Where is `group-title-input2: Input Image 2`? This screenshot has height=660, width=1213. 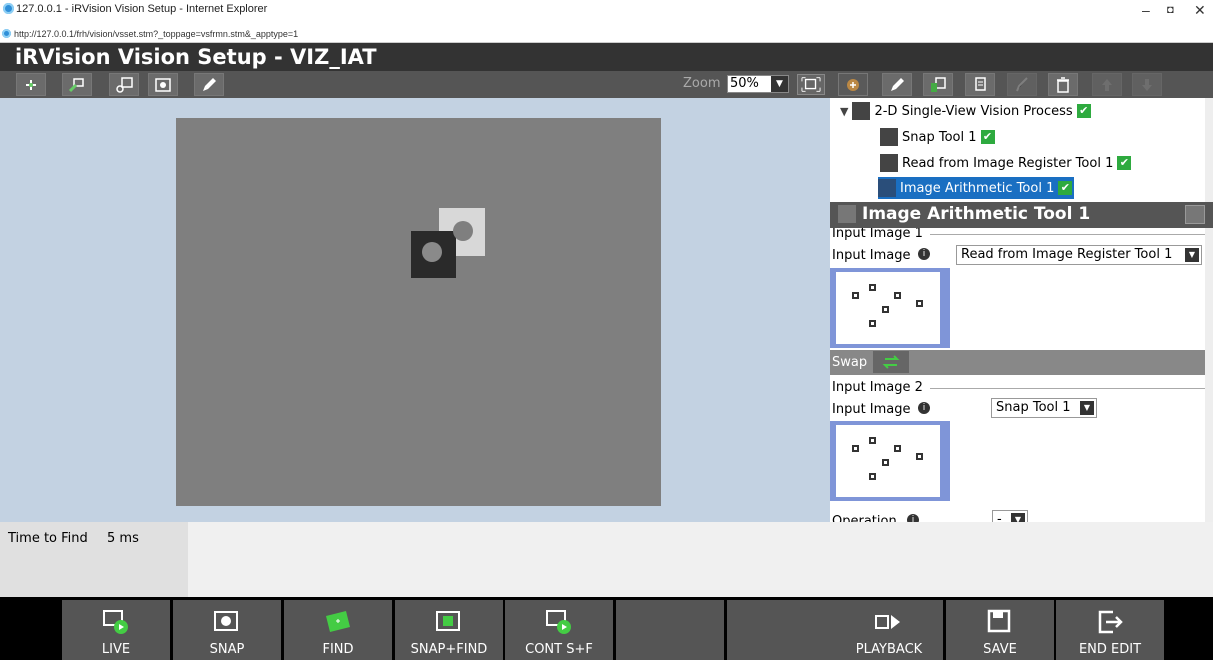 group-title-input2: Input Image 2 is located at coordinates (877, 387).